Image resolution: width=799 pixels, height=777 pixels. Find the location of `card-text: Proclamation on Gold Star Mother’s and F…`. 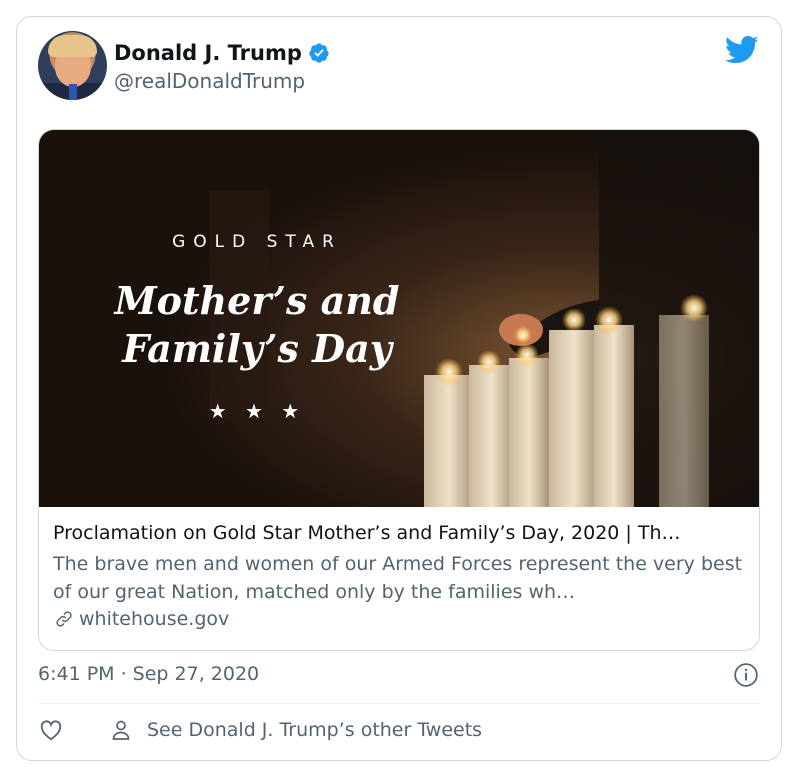

card-text: Proclamation on Gold Star Mother’s and F… is located at coordinates (400, 575).